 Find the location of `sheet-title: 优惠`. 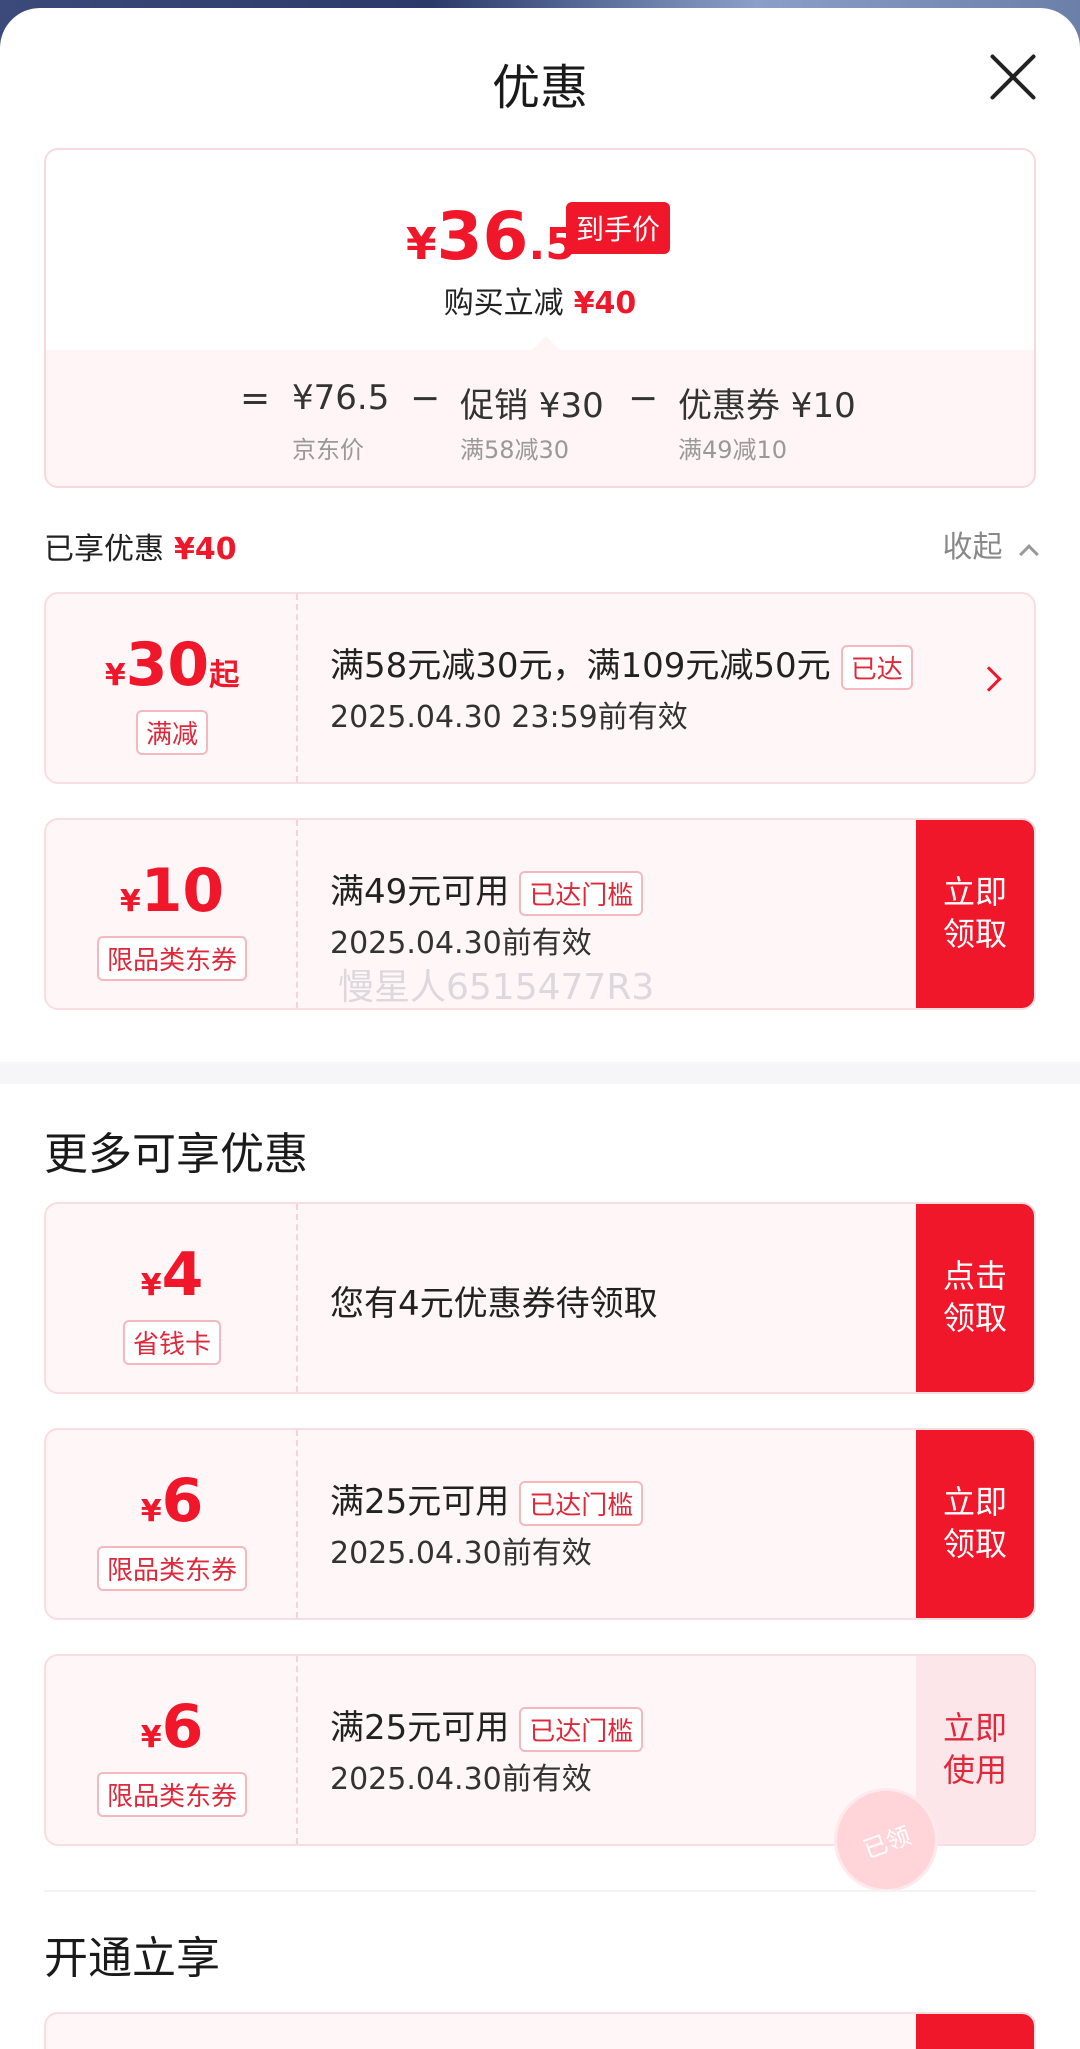

sheet-title: 优惠 is located at coordinates (539, 88).